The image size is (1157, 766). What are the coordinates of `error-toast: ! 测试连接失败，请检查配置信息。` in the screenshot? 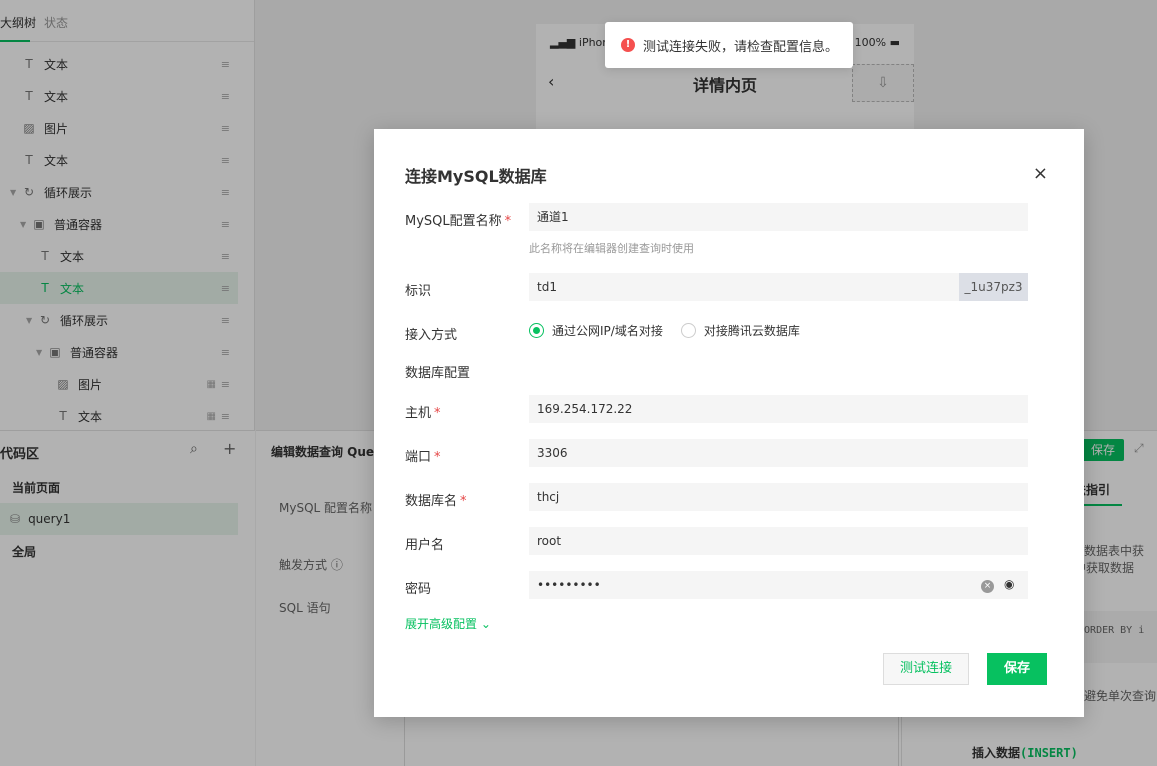 It's located at (729, 45).